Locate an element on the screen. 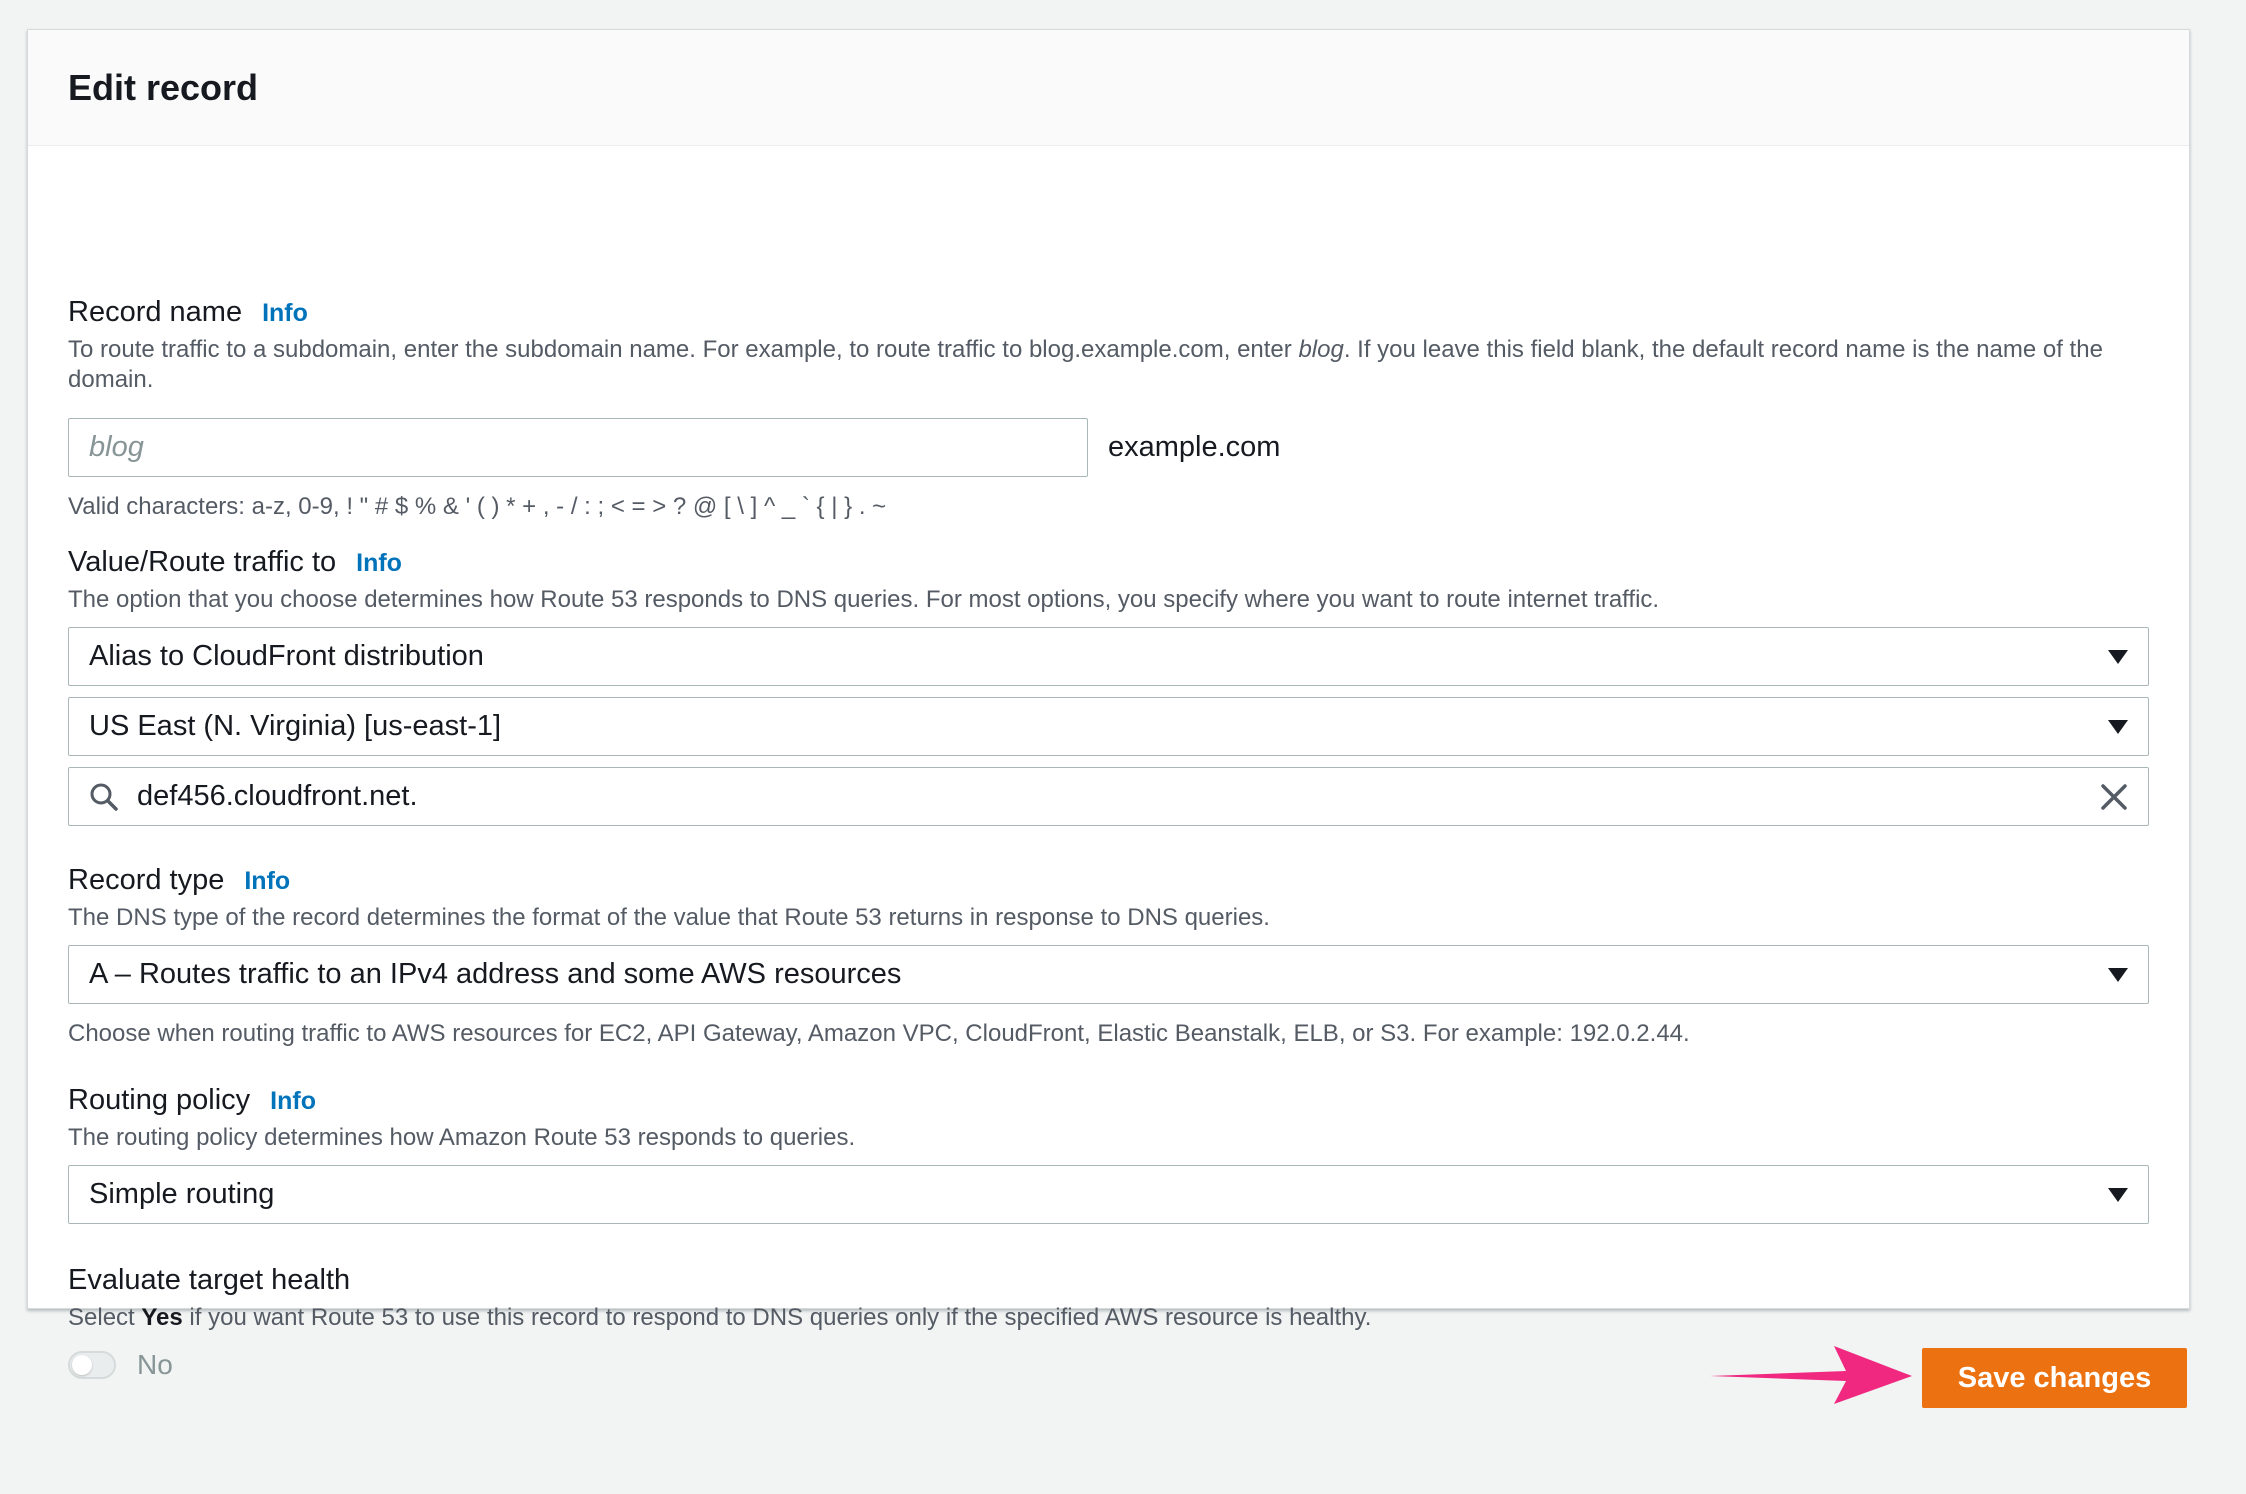 The image size is (2246, 1494). save-changes-button: Save changes is located at coordinates (2054, 1378).